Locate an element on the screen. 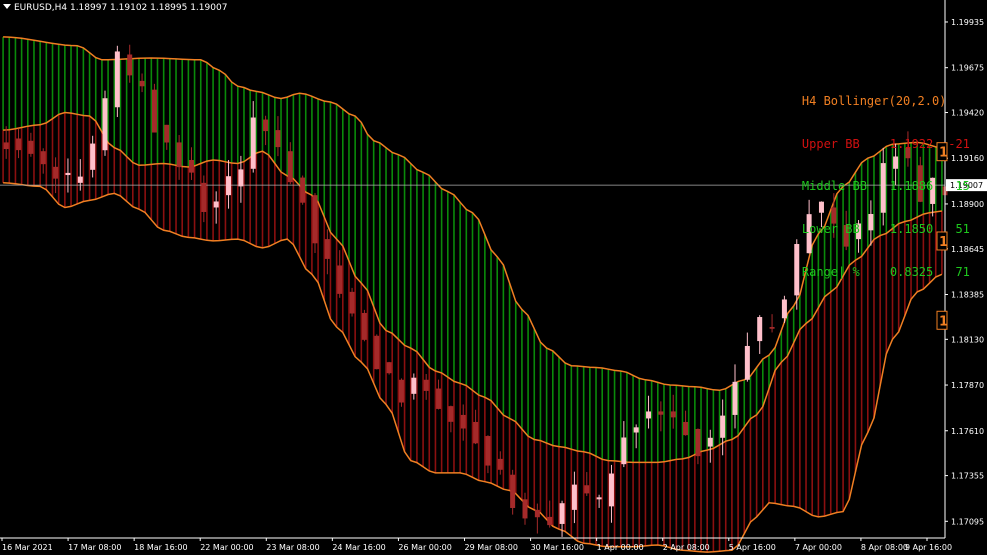 The image size is (987, 555). time-axis-label: 23 Mar 08:00 is located at coordinates (292, 547).